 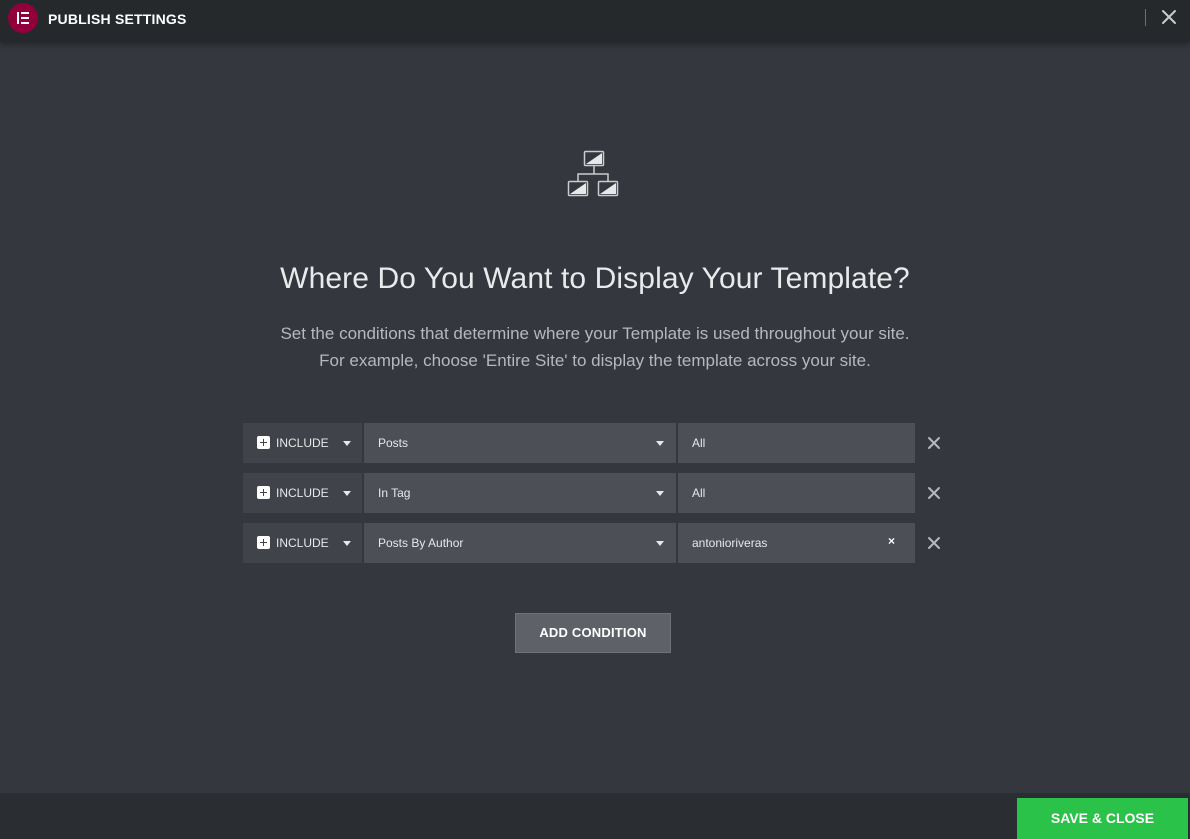 What do you see at coordinates (796, 543) in the screenshot?
I see `condition-sub-select: antonioriveras ×` at bounding box center [796, 543].